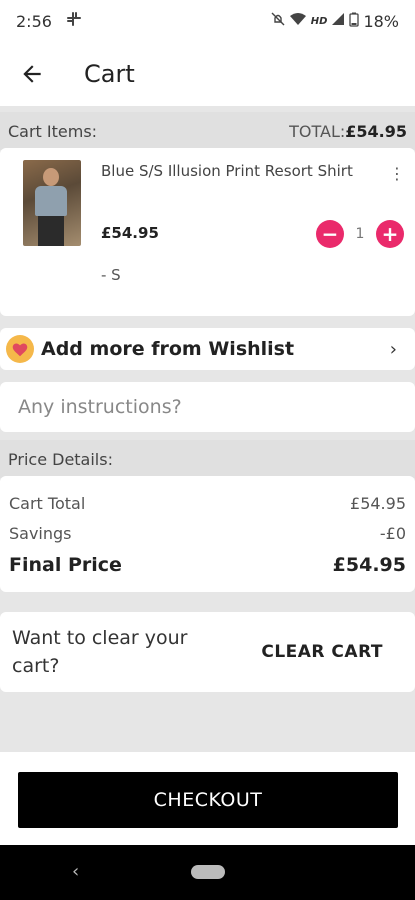 Image resolution: width=415 pixels, height=900 pixels. I want to click on final-price-value: £54.95, so click(369, 565).